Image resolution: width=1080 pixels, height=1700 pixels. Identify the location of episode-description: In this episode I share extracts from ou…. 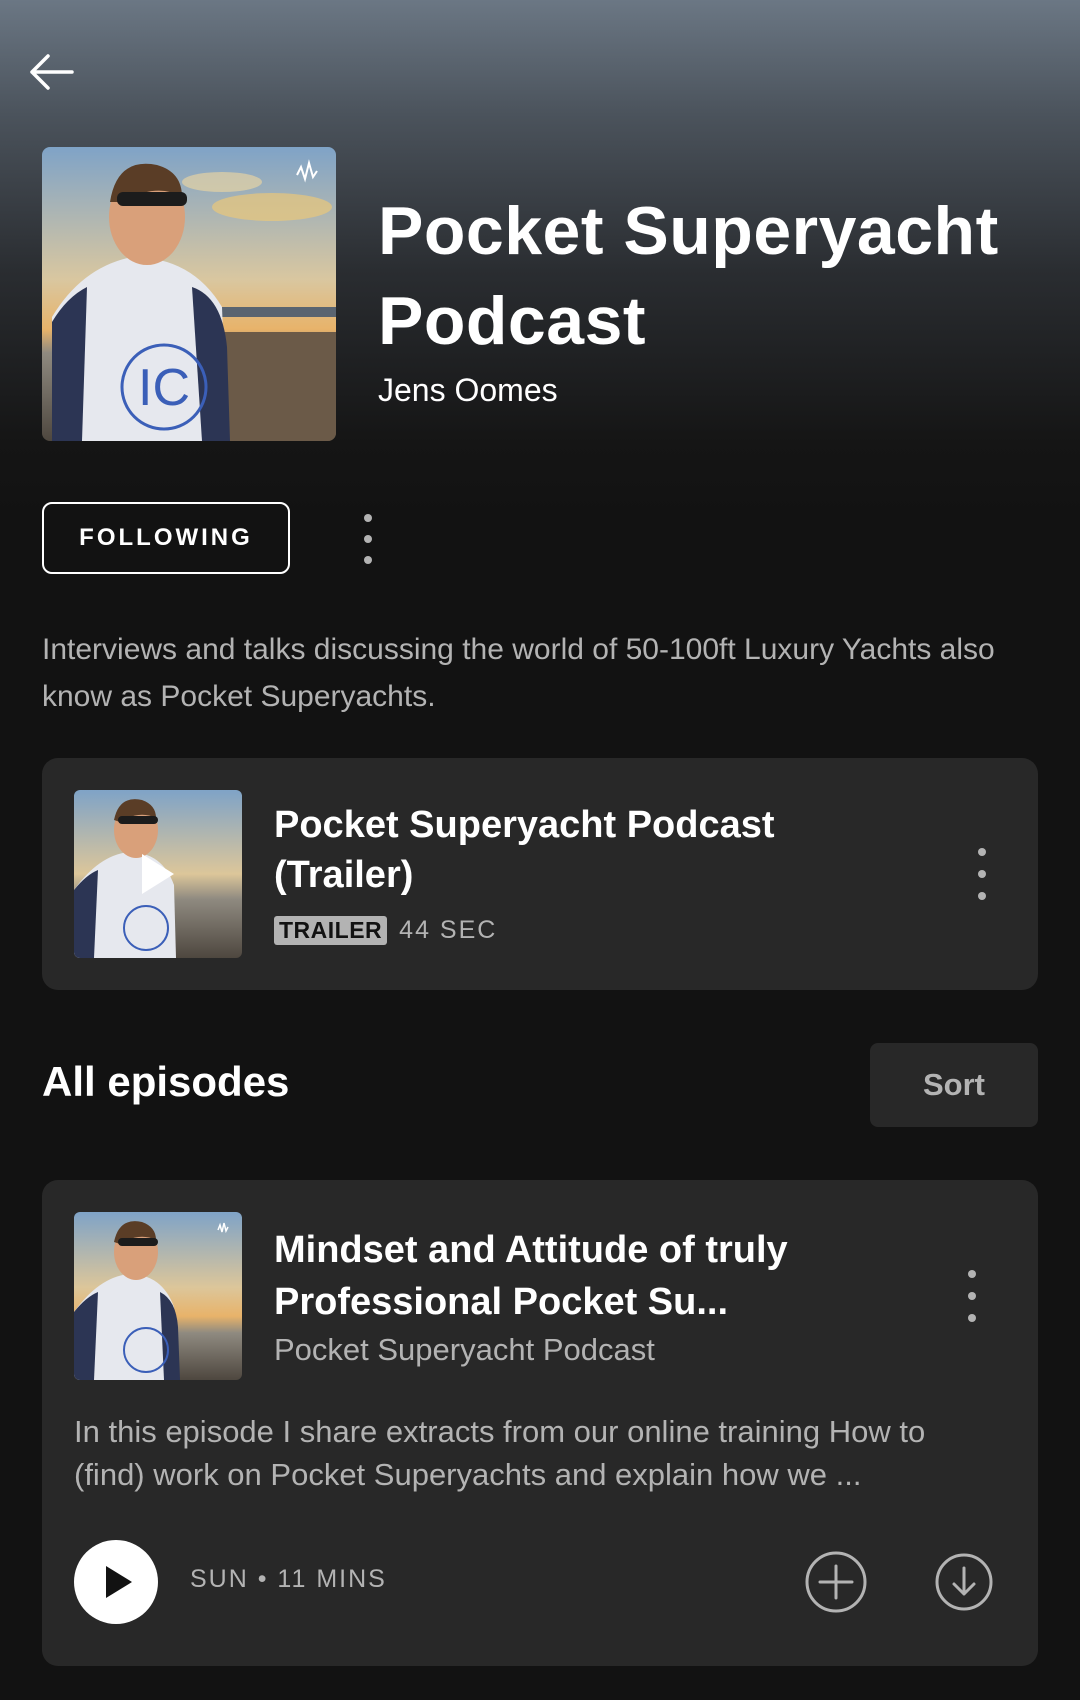
(500, 1453).